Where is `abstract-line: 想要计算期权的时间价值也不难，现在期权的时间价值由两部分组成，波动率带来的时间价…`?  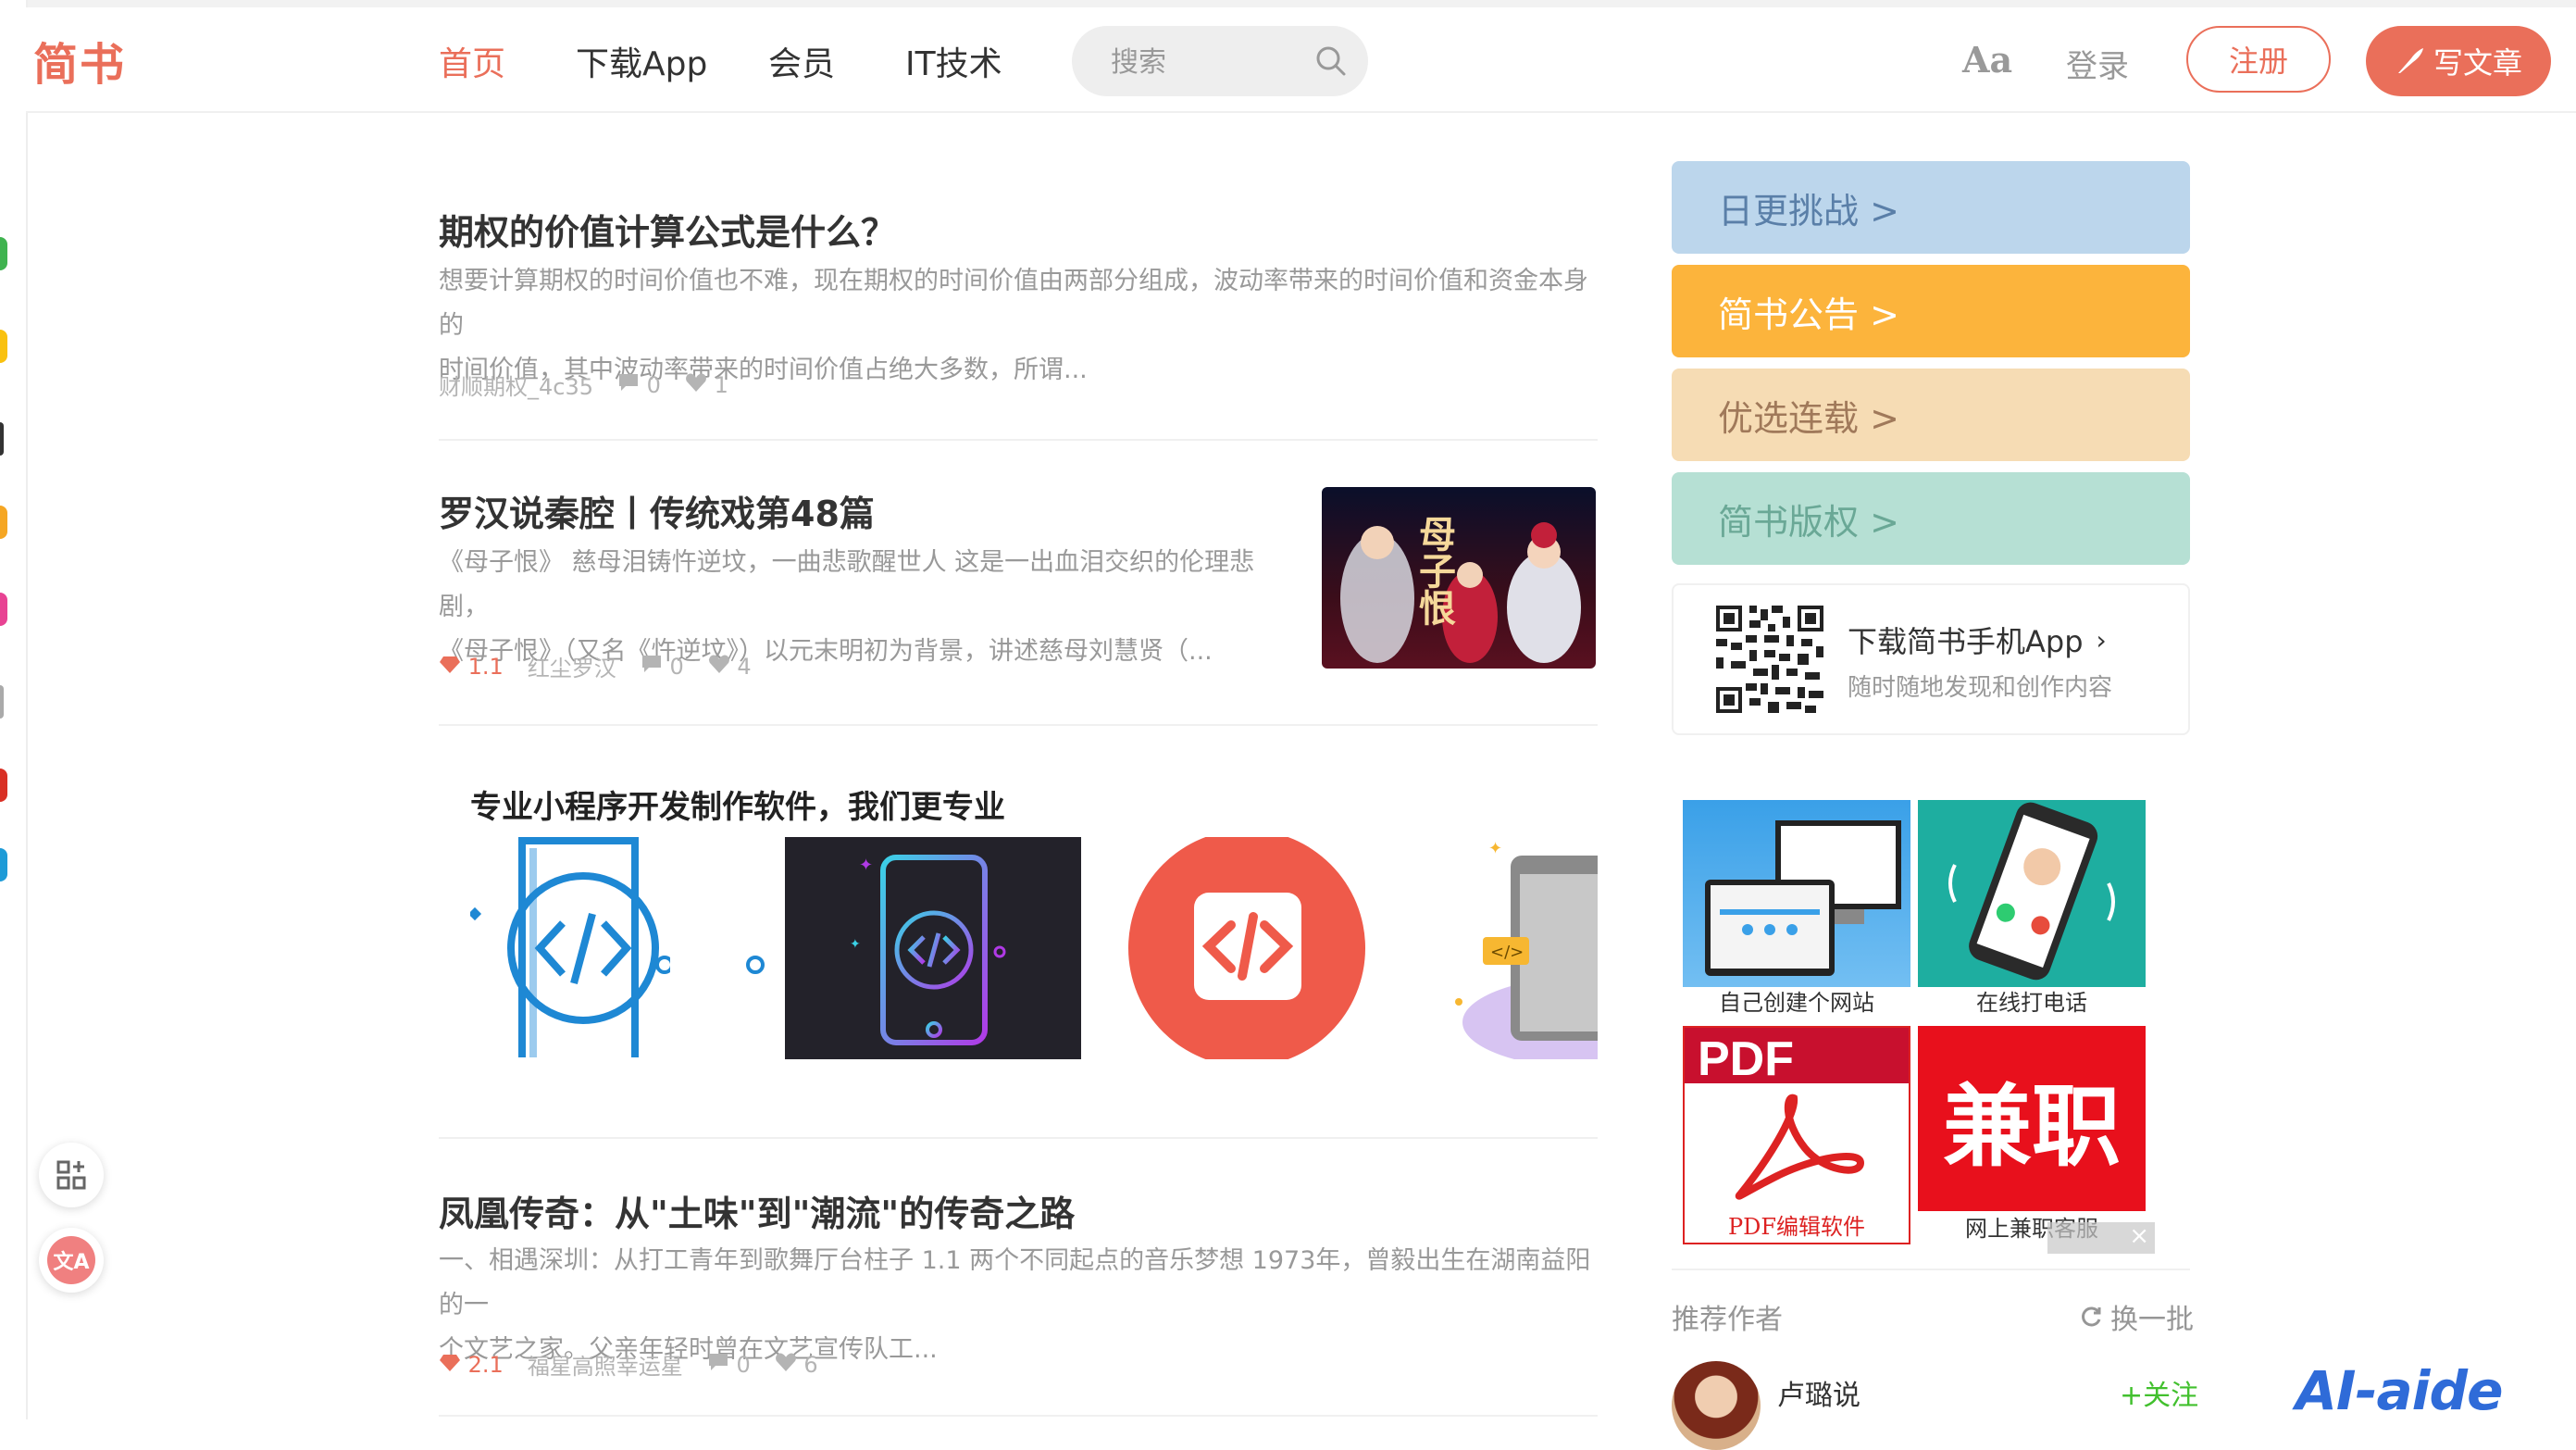 abstract-line: 想要计算期权的时间价值也不难，现在期权的时间价值由两部分组成，波动率带来的时间价… is located at coordinates (1013, 304).